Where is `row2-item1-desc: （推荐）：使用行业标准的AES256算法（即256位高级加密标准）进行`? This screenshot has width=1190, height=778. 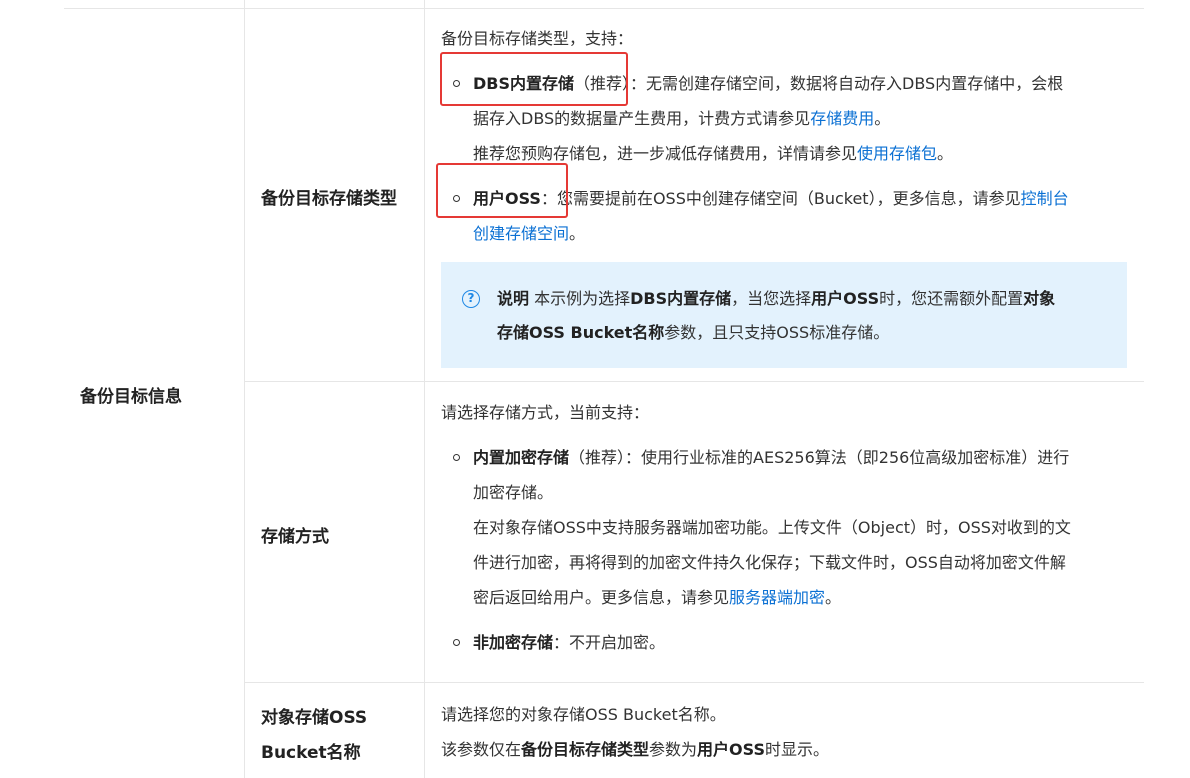 row2-item1-desc: （推荐）：使用行业标准的AES256算法（即256位高级加密标准）进行 is located at coordinates (819, 457).